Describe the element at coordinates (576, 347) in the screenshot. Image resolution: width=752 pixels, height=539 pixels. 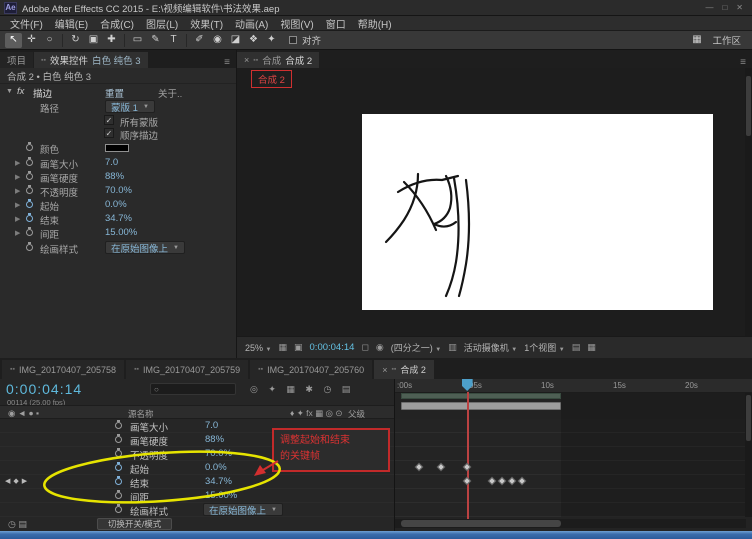
I see `view-layout-icon: ▤` at that location.